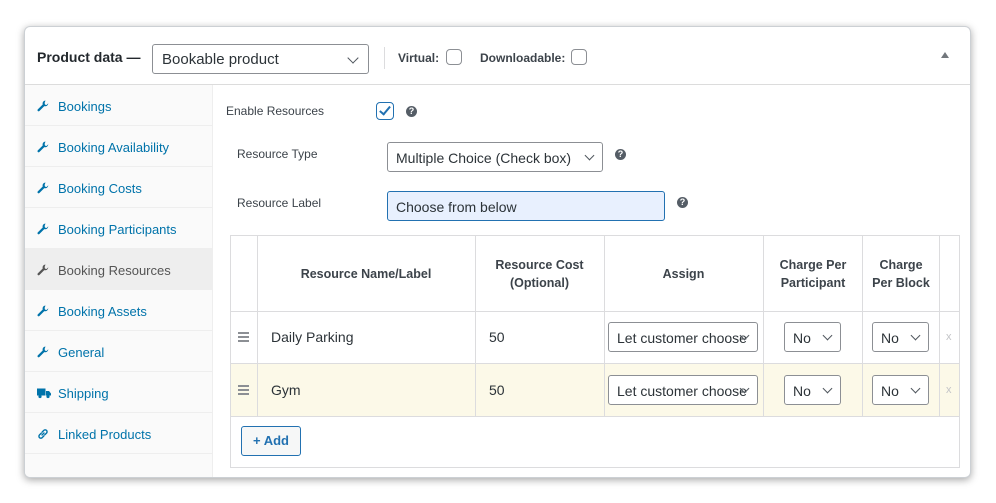 This screenshot has width=996, height=503. I want to click on truck-icon, so click(44, 393).